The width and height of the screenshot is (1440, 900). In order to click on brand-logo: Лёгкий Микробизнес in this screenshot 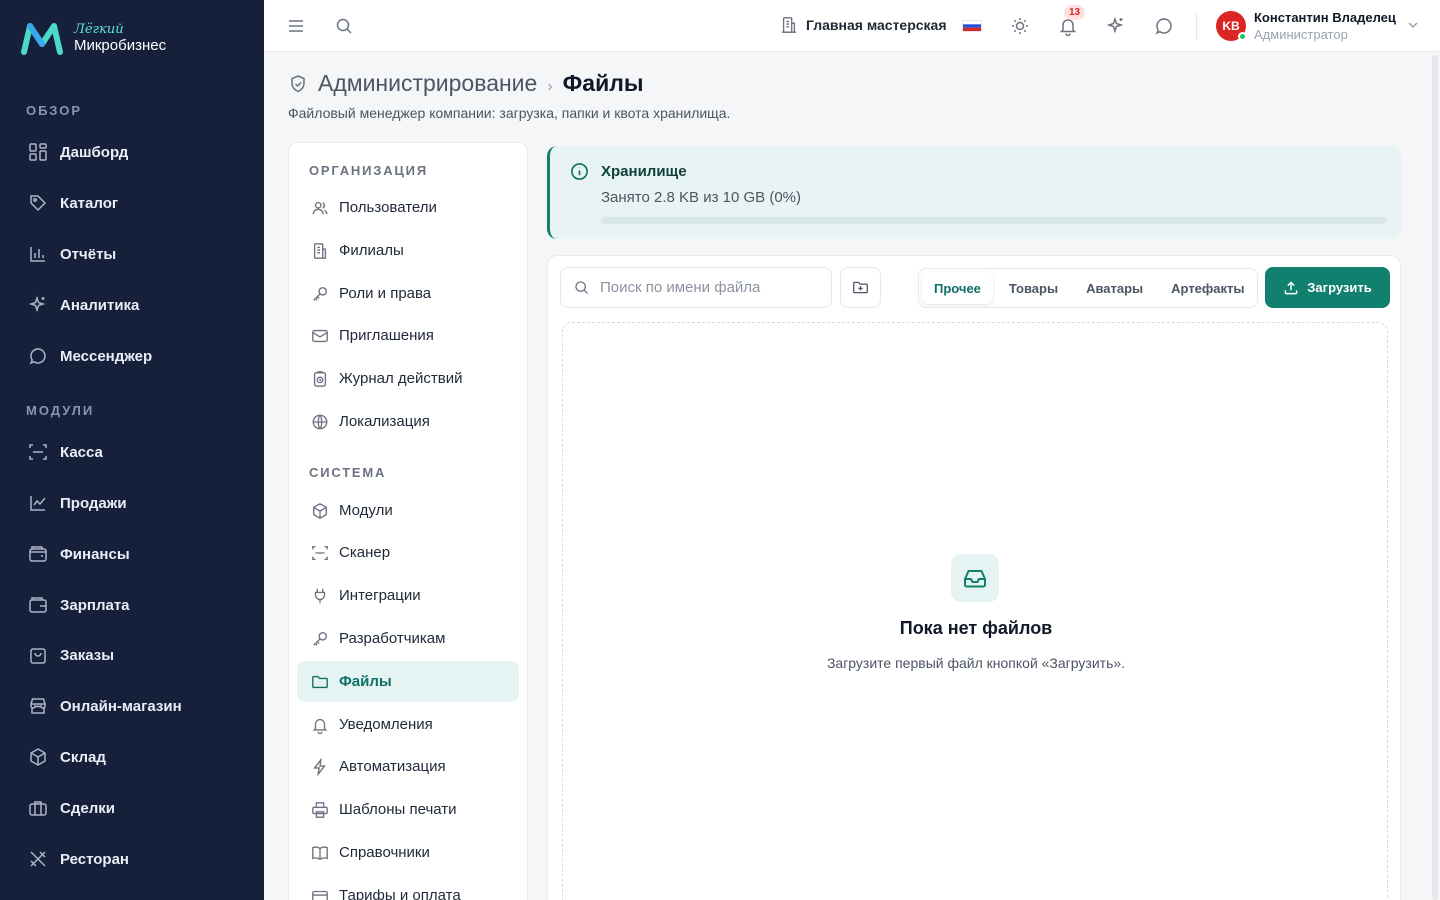, I will do `click(93, 38)`.